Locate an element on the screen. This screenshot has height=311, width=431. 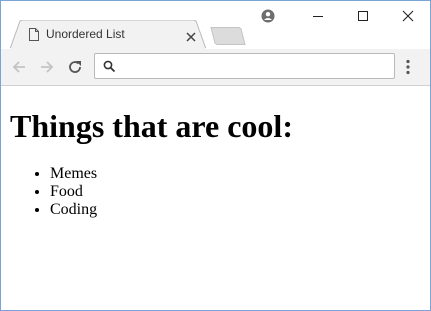
browser-tab: Unordered List is located at coordinates (108, 34).